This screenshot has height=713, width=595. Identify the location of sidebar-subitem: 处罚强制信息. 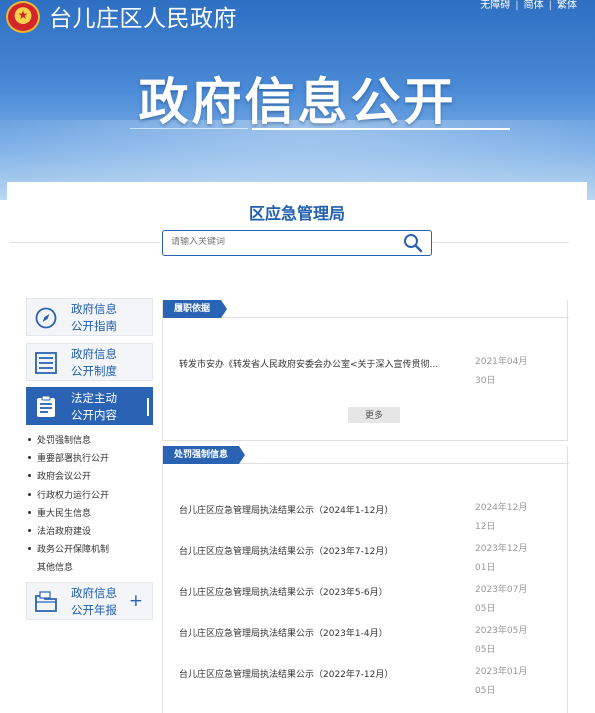
(89, 441).